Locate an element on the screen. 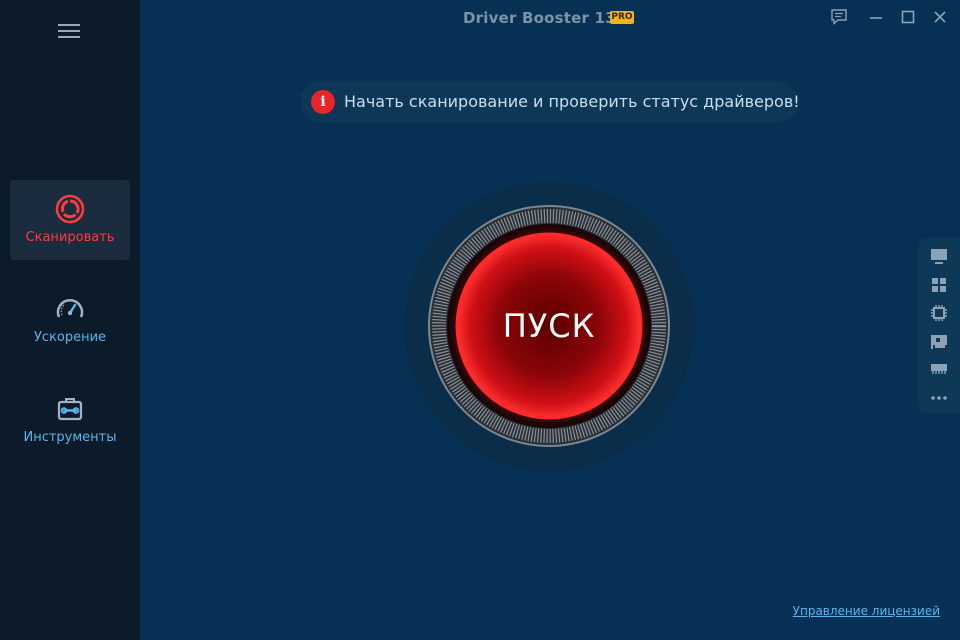 The height and width of the screenshot is (640, 960). sidebar-item-scan: Сканировать is located at coordinates (70, 220).